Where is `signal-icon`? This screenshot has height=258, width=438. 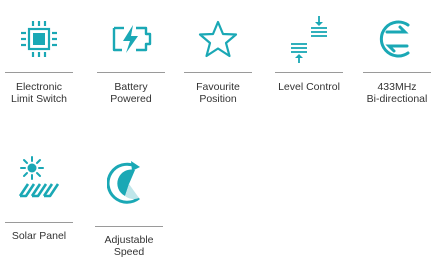 signal-icon is located at coordinates (397, 39).